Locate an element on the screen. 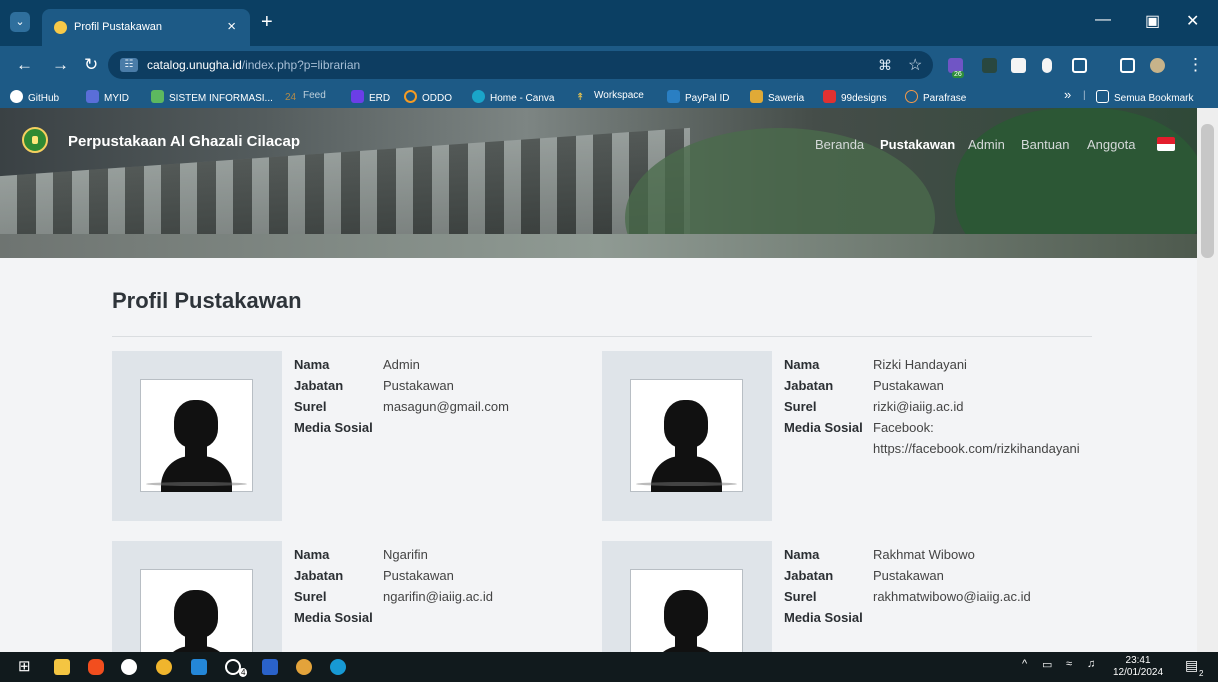 The width and height of the screenshot is (1218, 682). url-path: /index.php?p=librarian is located at coordinates (301, 65).